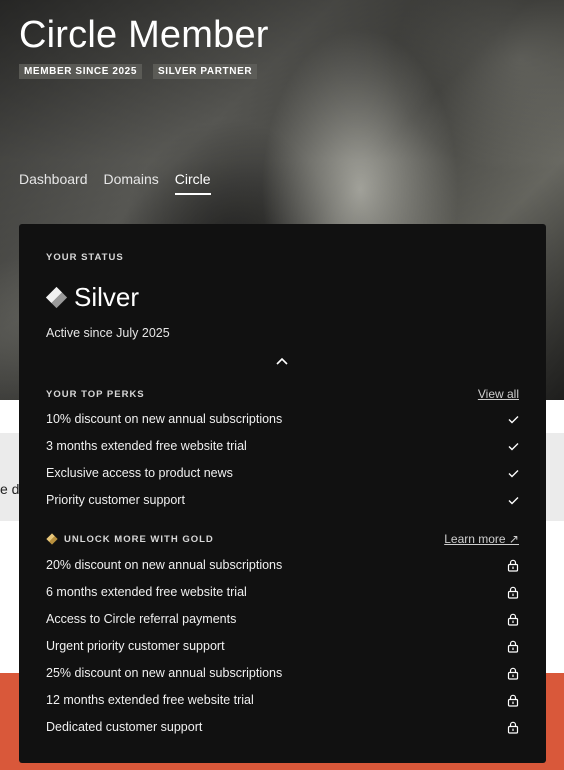  I want to click on perk-label: 25% discount on new annual subscriptions, so click(164, 673).